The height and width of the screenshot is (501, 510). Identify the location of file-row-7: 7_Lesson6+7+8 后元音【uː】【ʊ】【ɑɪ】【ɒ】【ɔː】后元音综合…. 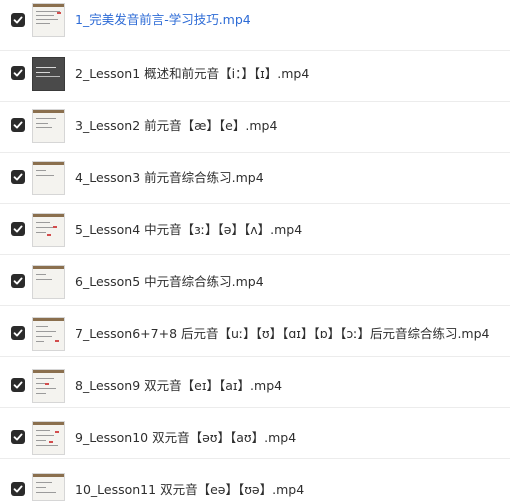
(255, 331).